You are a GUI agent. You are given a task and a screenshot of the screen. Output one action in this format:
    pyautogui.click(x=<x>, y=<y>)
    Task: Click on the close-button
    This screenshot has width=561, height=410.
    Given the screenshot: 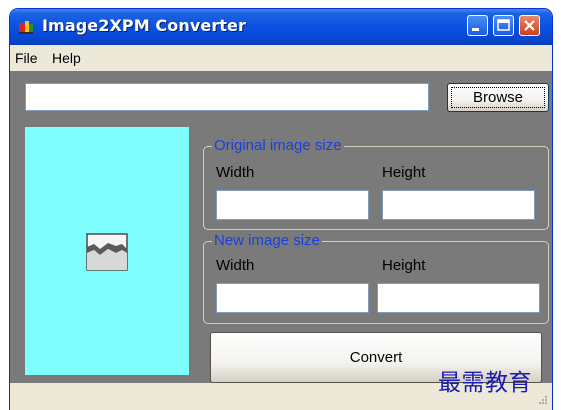 What is the action you would take?
    pyautogui.click(x=529, y=25)
    